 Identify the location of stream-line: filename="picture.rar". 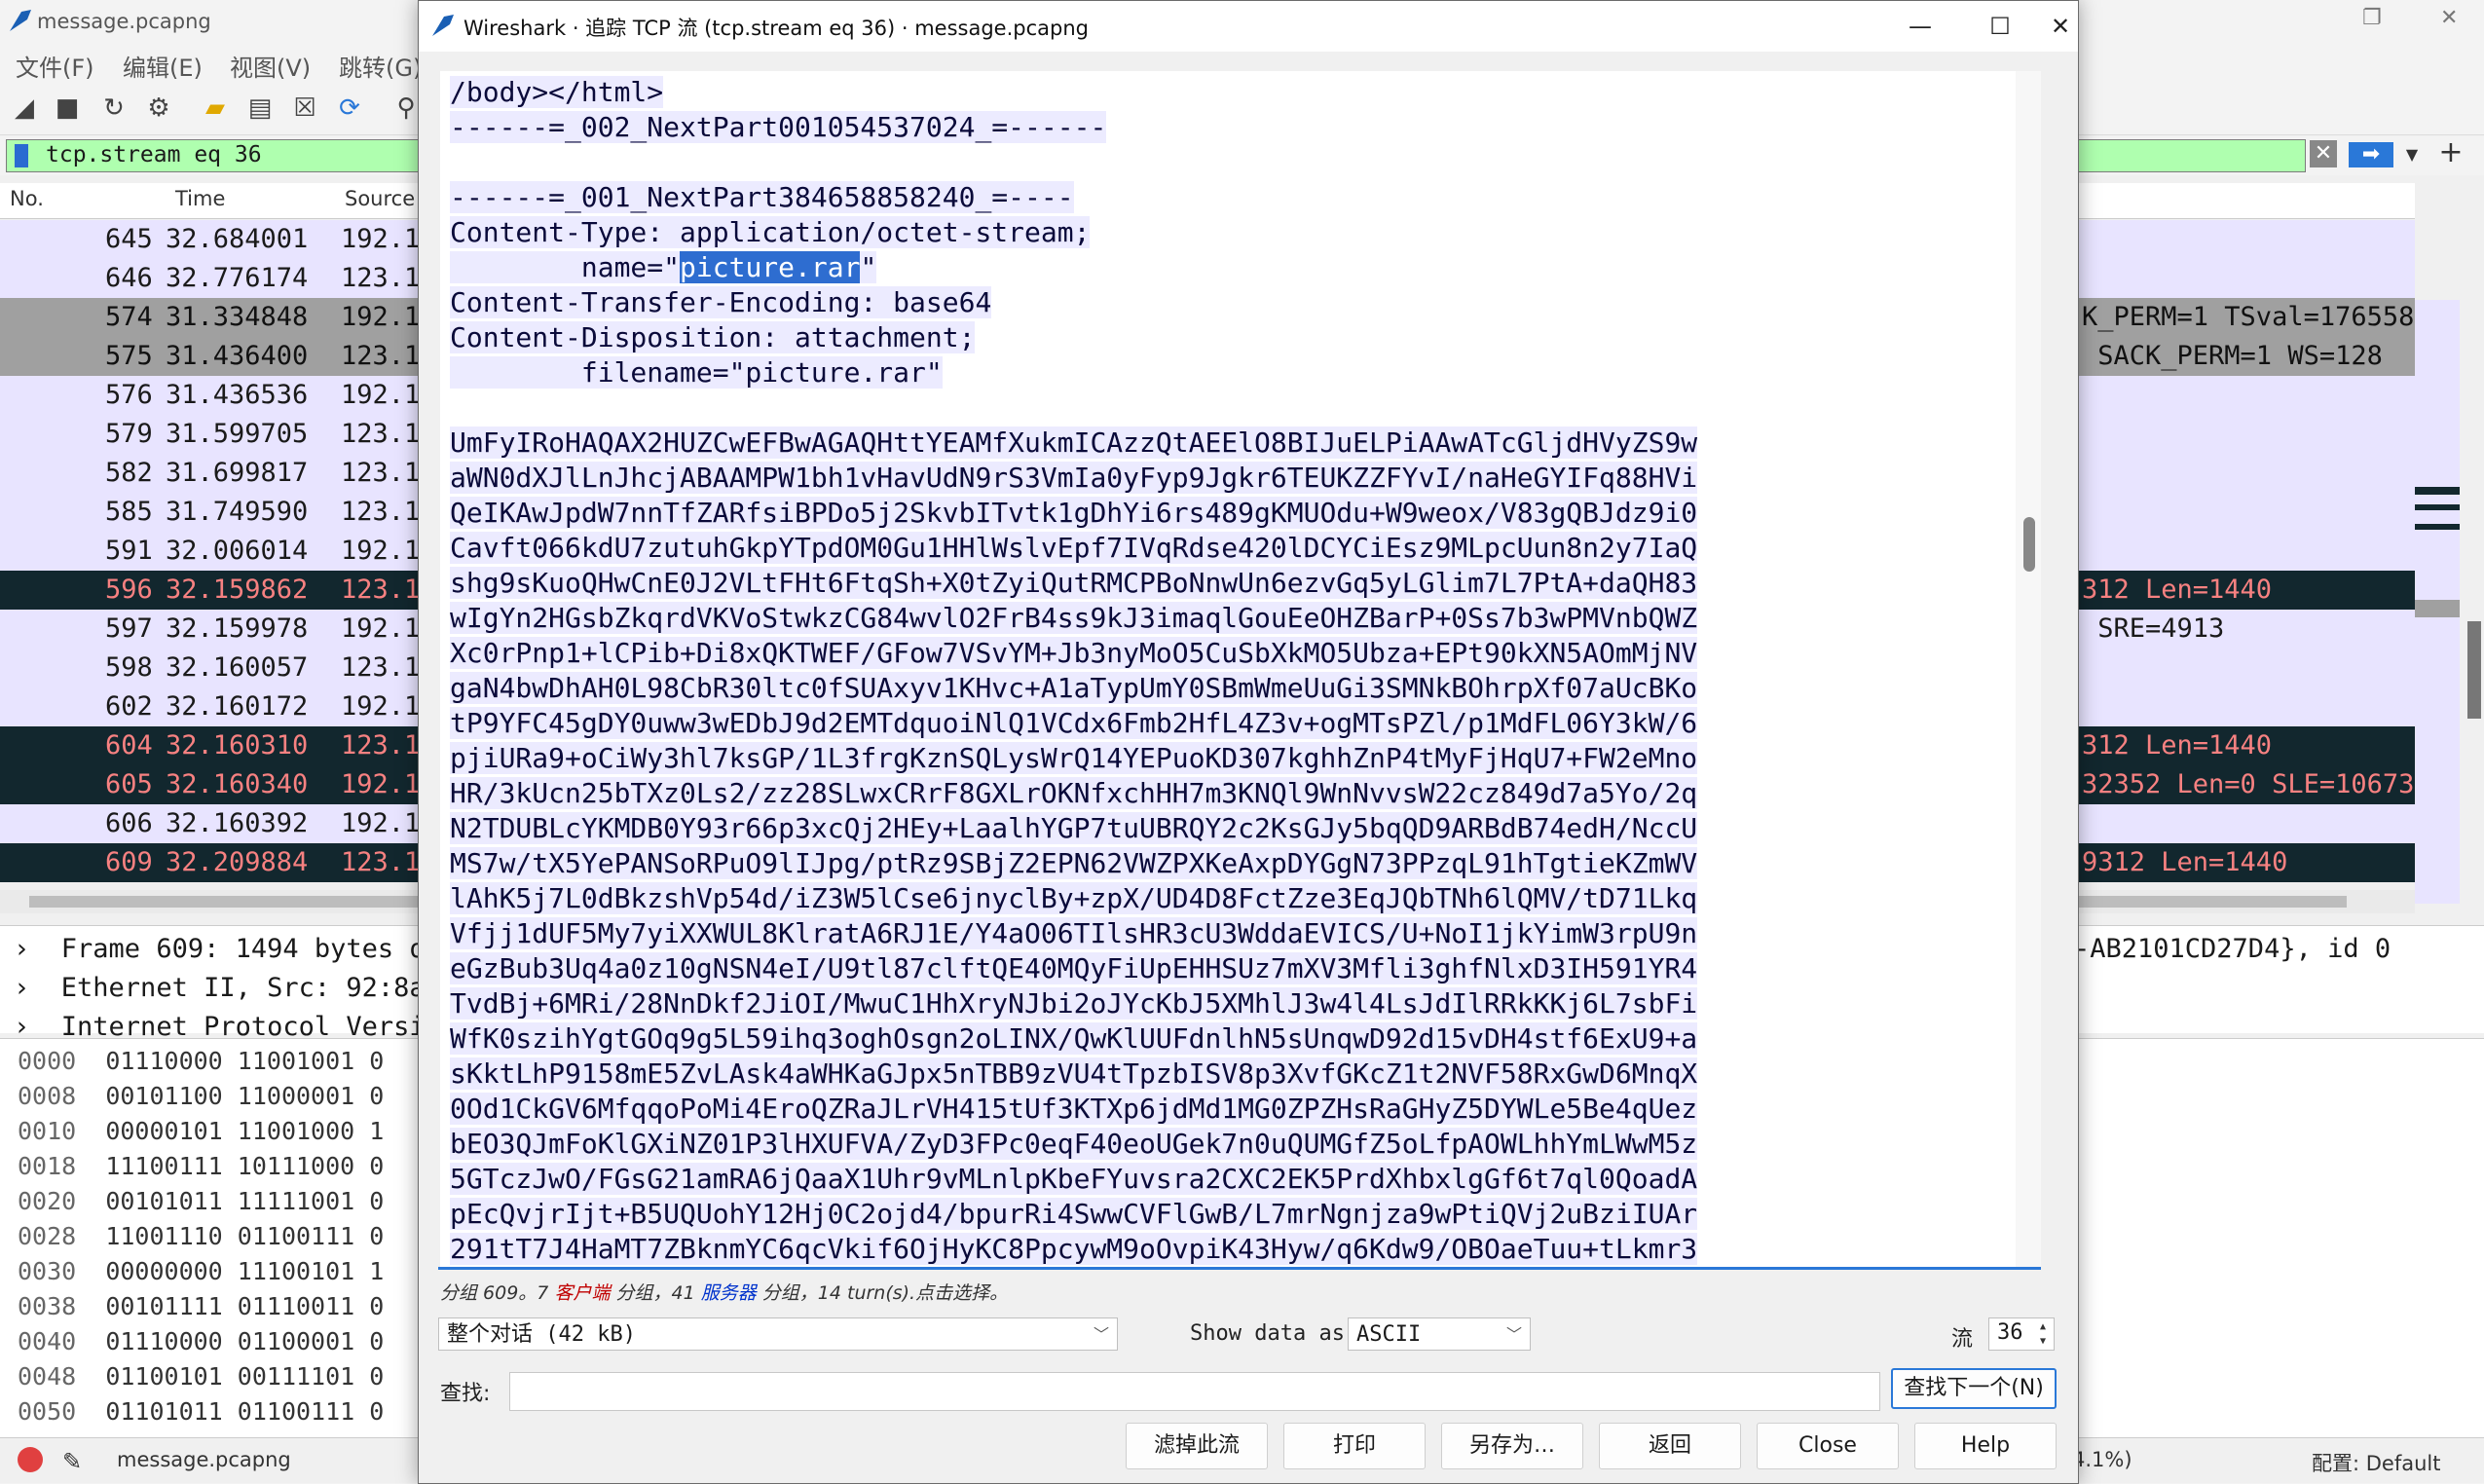
(1073, 372).